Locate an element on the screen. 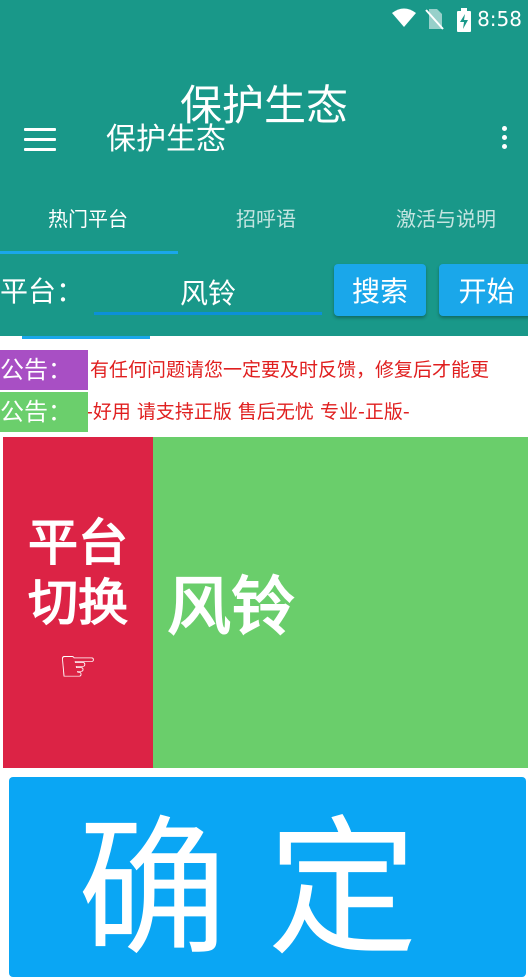 Image resolution: width=528 pixels, height=977 pixels. current-platform-name: 风铃 is located at coordinates (231, 608).